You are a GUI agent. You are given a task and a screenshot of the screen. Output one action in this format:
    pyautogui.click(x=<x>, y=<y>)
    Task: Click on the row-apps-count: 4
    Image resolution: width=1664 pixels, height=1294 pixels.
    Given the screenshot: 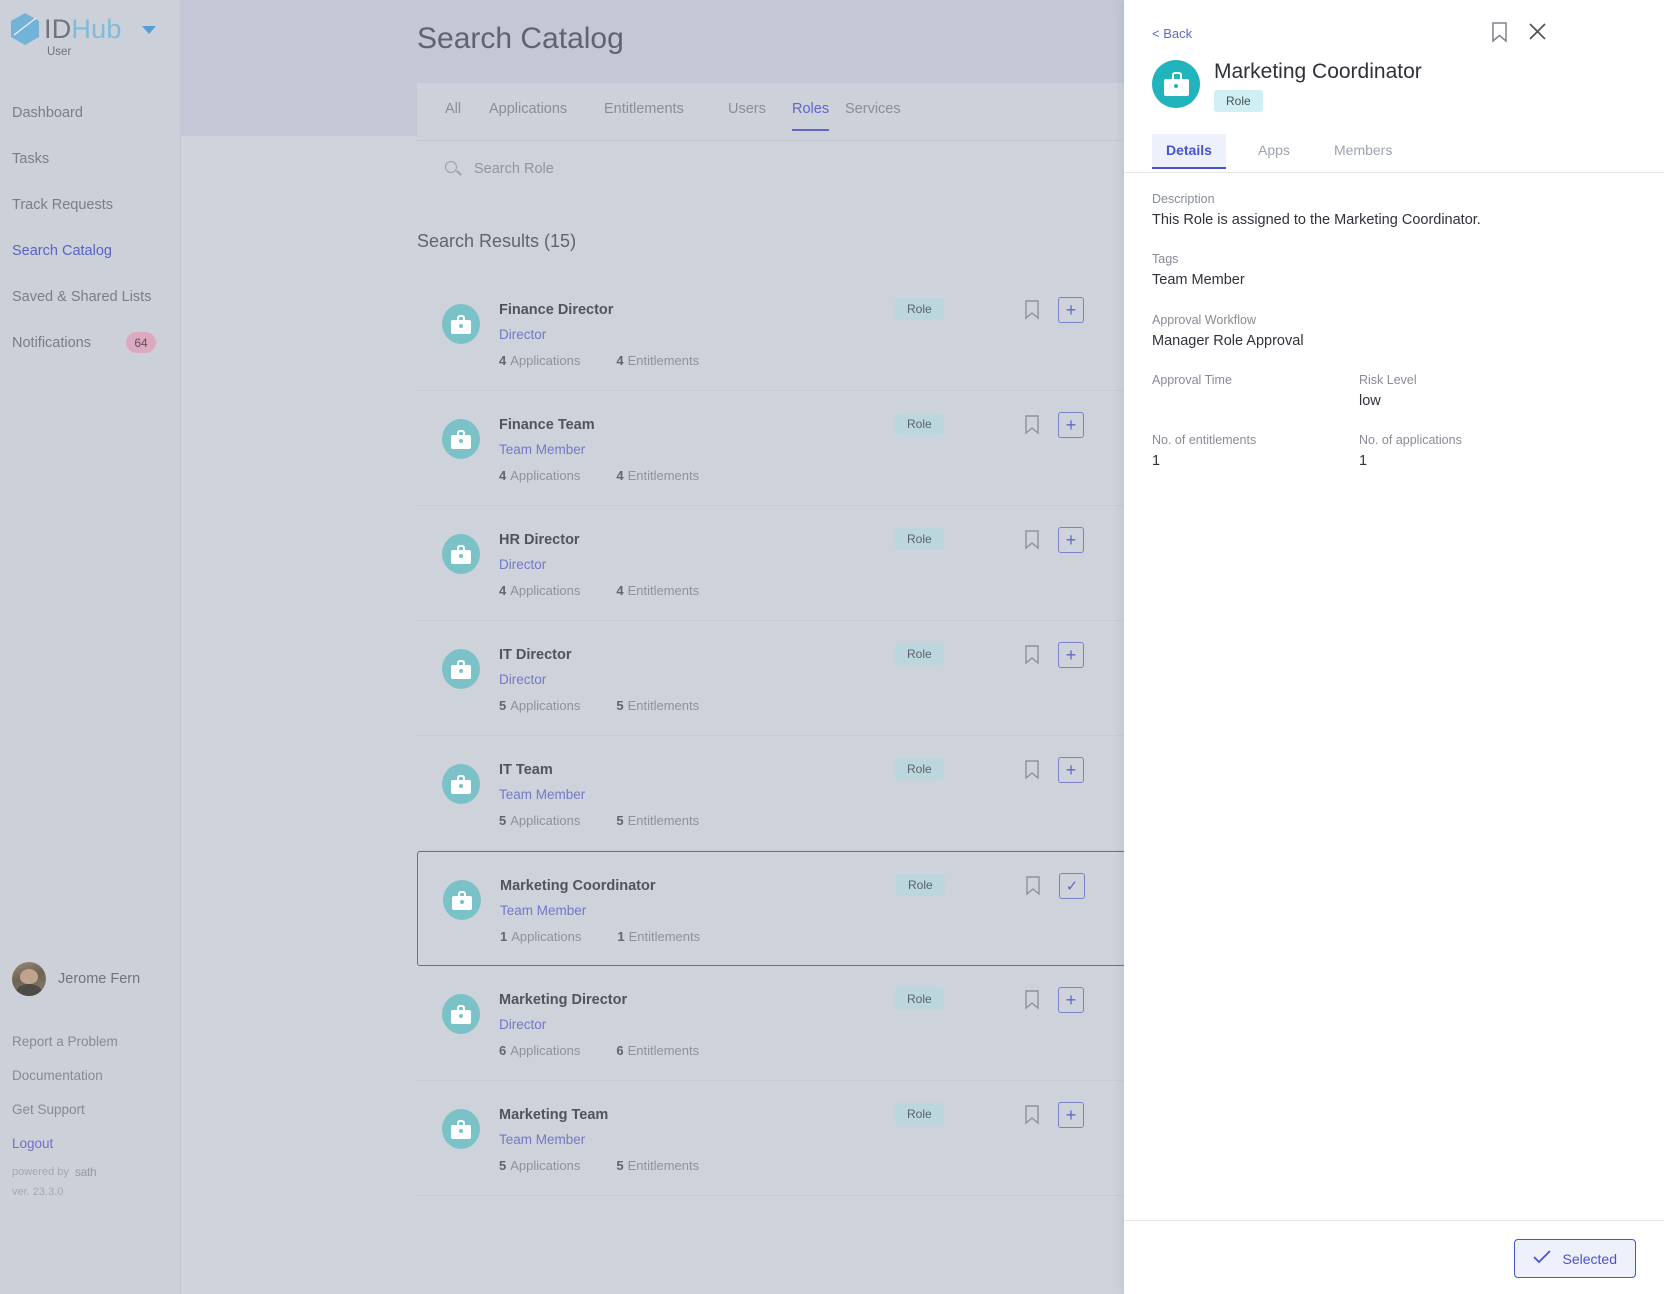 What is the action you would take?
    pyautogui.click(x=503, y=475)
    